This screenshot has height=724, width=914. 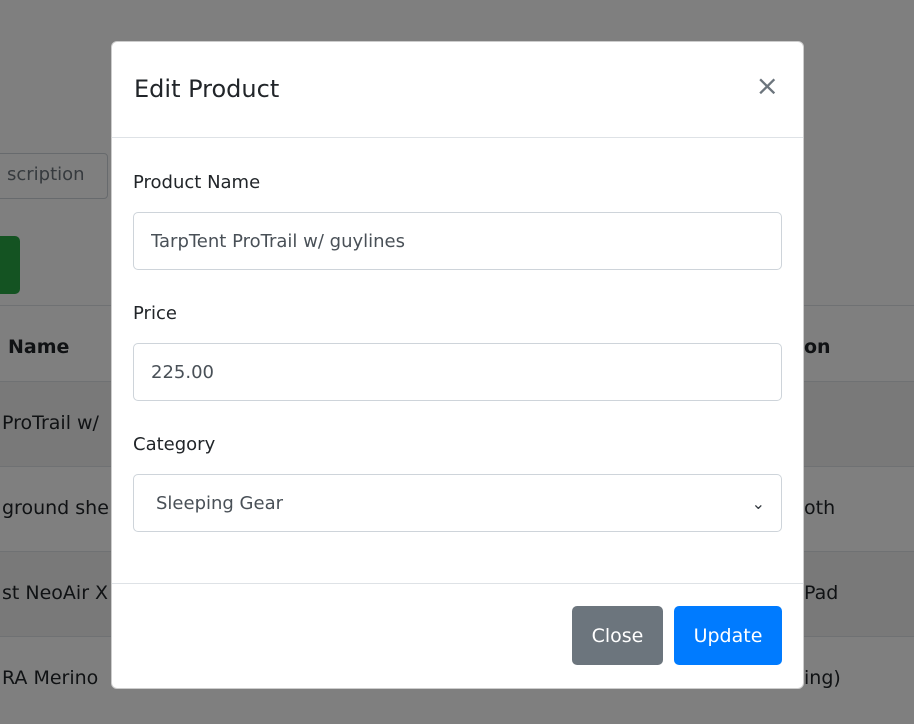 I want to click on modal-footer-divider, so click(x=457, y=583).